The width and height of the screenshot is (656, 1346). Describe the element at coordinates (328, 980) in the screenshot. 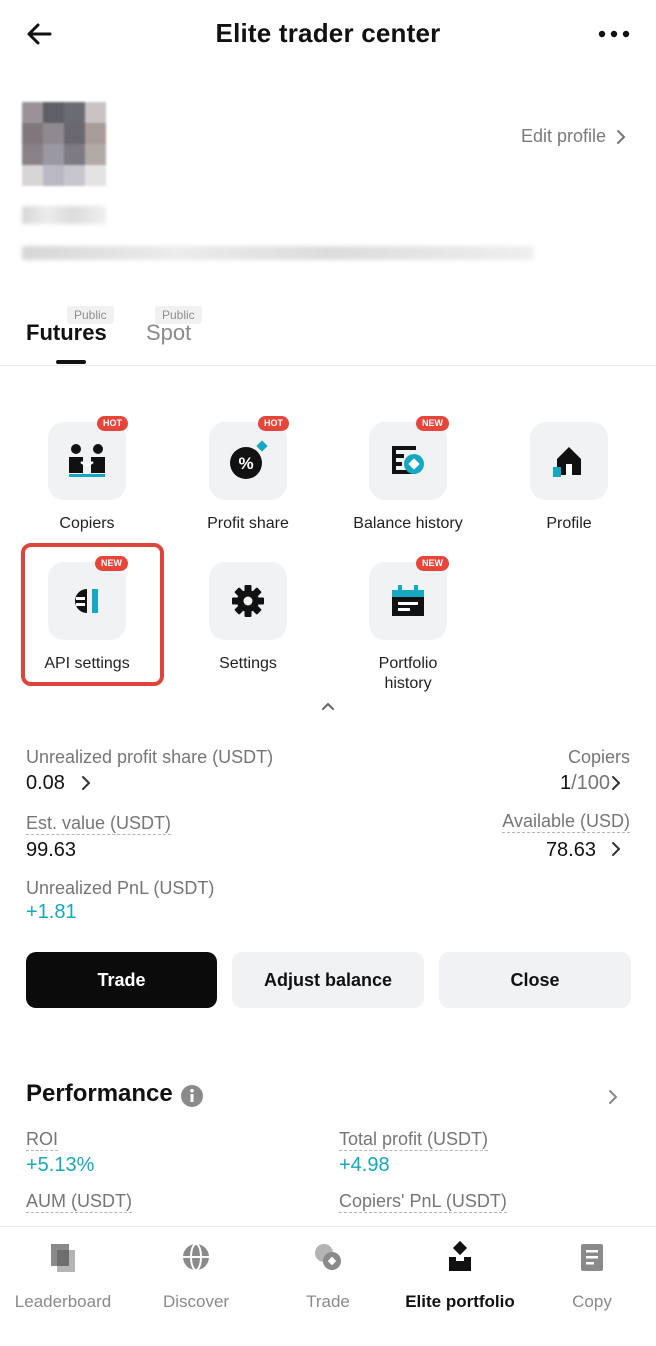

I see `adjust-balance-button: Adjust balance` at that location.